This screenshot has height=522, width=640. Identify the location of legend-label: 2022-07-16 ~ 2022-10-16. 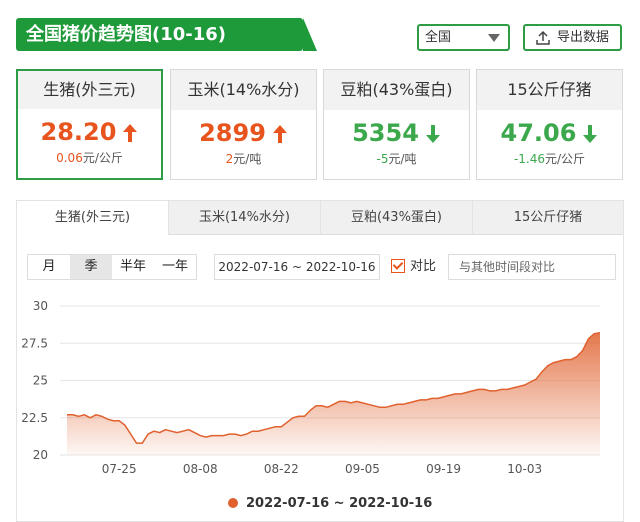
(339, 503).